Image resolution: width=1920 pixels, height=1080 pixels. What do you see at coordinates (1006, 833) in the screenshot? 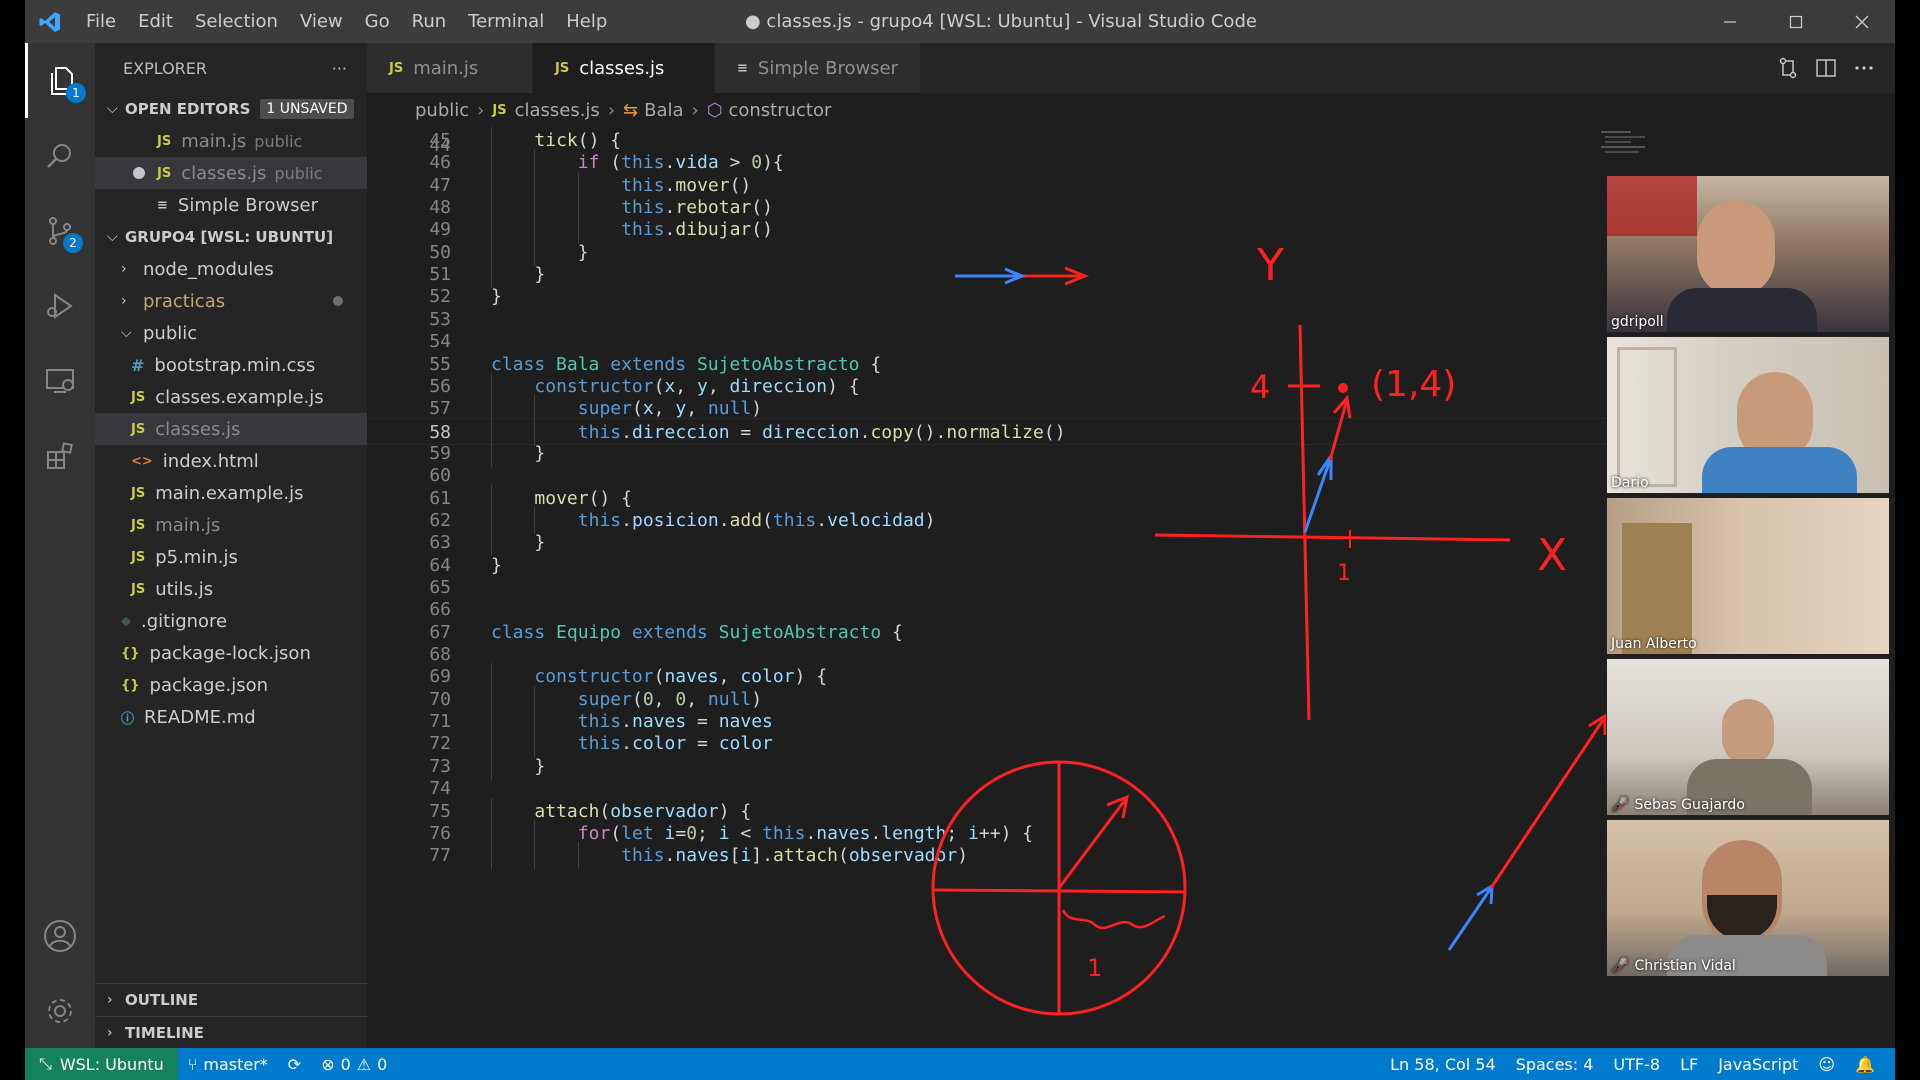
I see `code-token: ++) {` at bounding box center [1006, 833].